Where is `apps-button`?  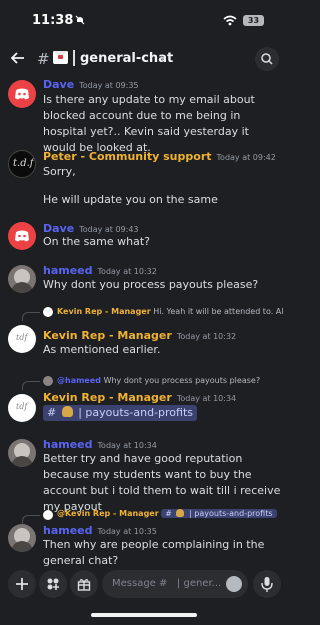 apps-button is located at coordinates (53, 584).